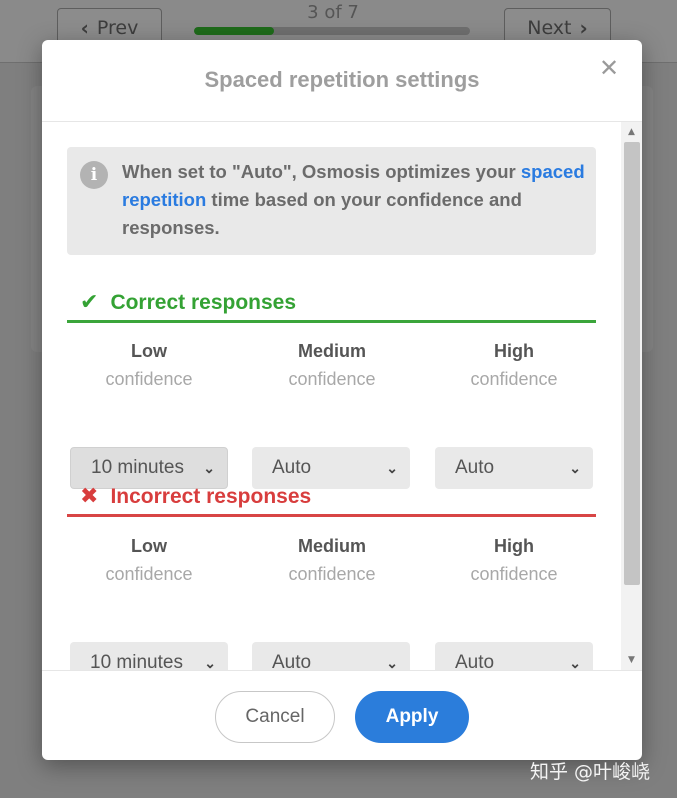  What do you see at coordinates (331, 546) in the screenshot?
I see `incorrect-medium-level: Medium` at bounding box center [331, 546].